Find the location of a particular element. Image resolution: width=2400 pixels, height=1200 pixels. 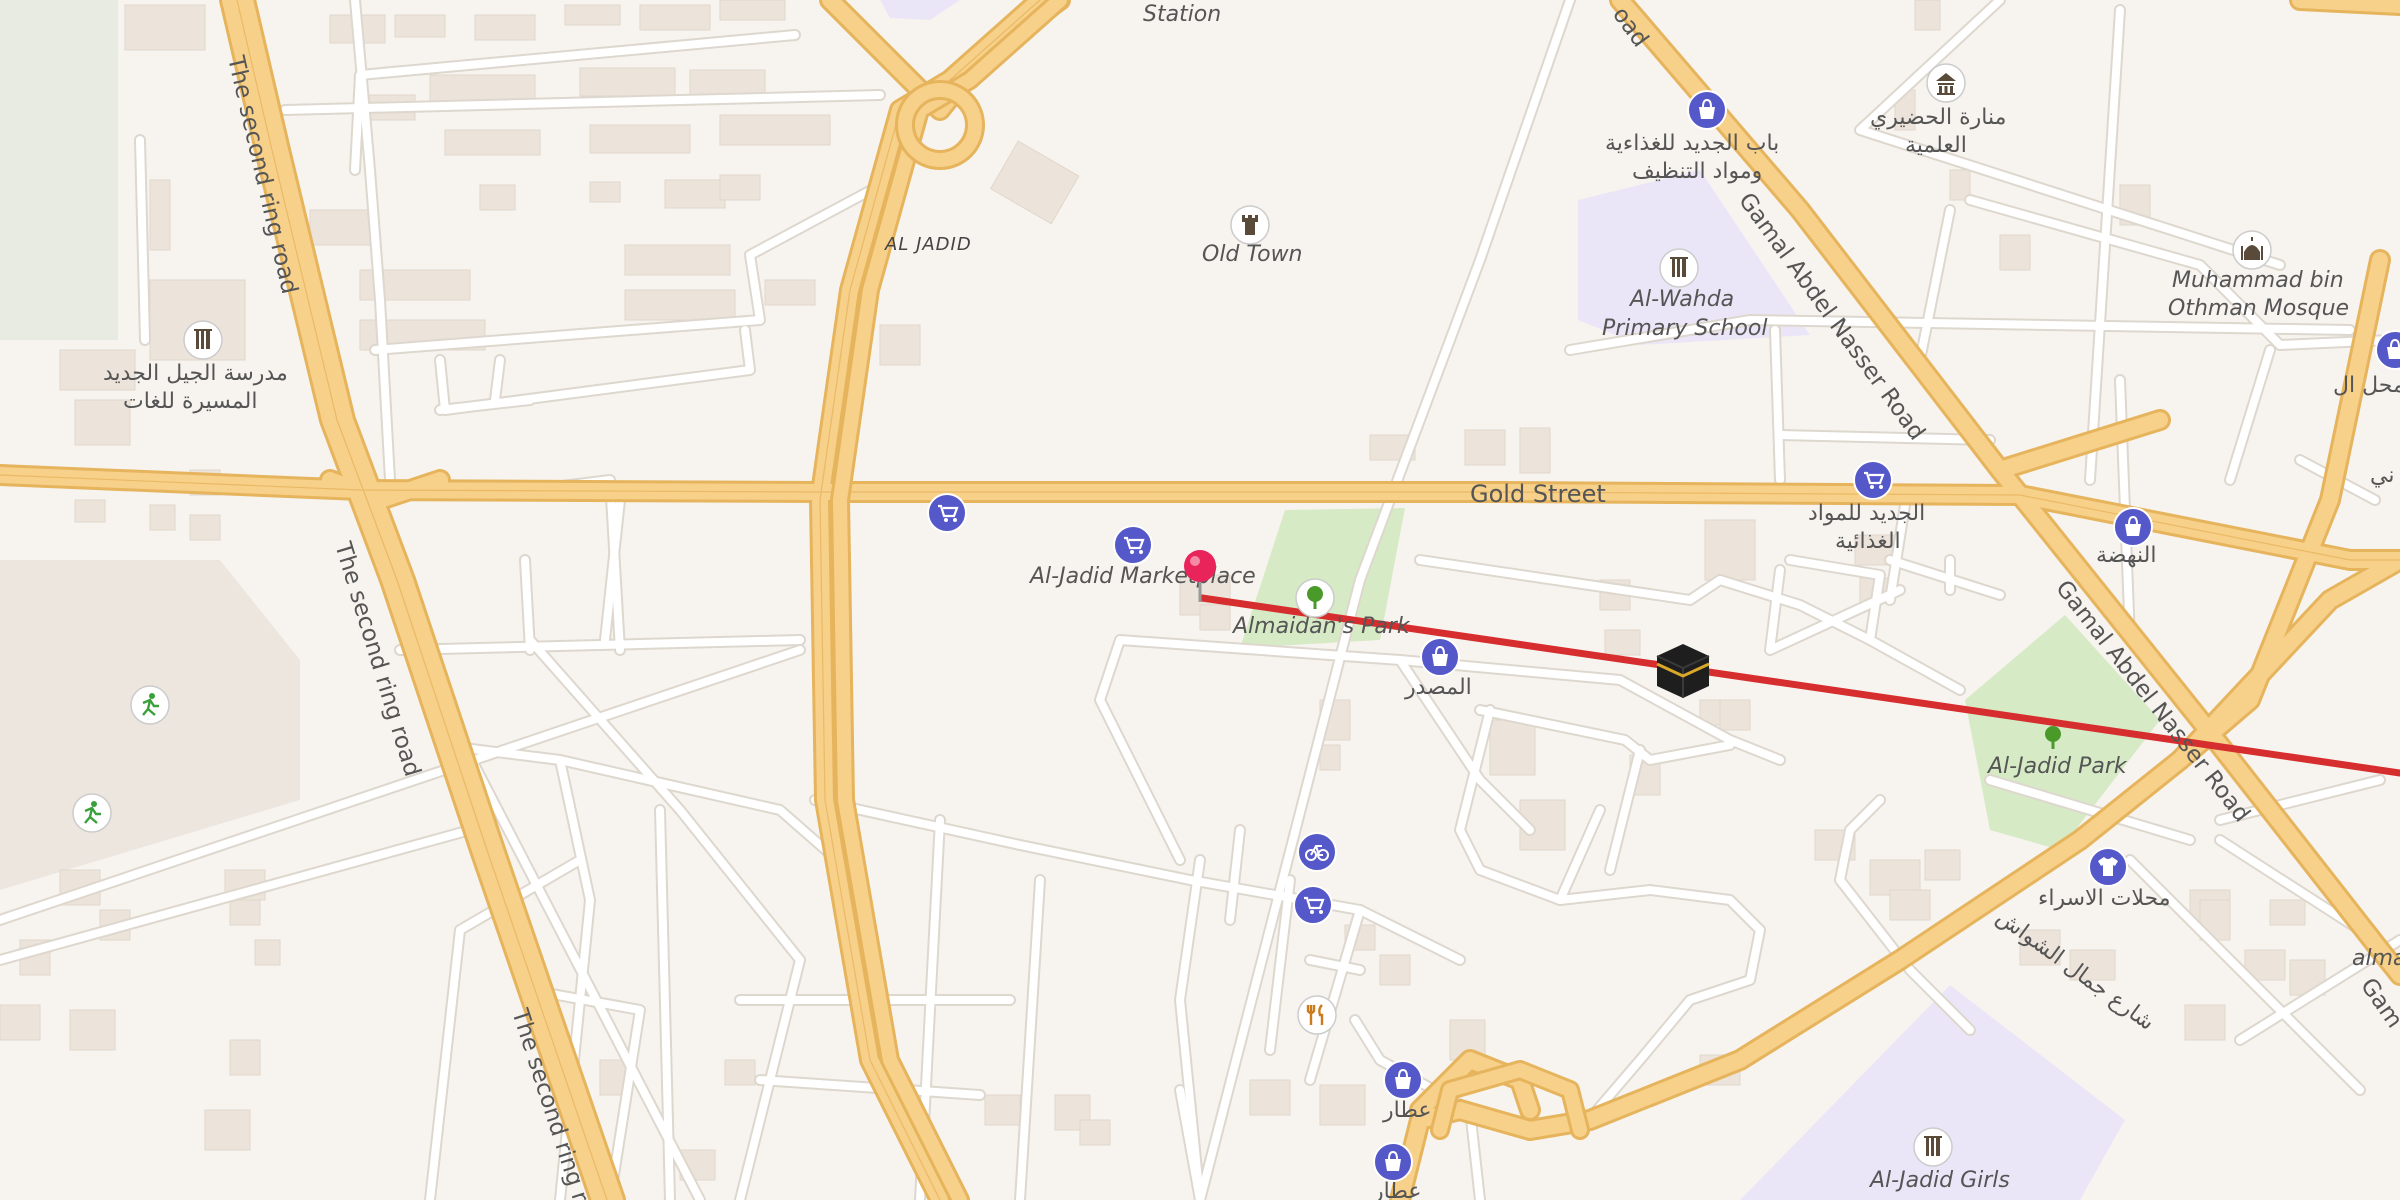

label-old-town: Old Town is located at coordinates (1252, 254).